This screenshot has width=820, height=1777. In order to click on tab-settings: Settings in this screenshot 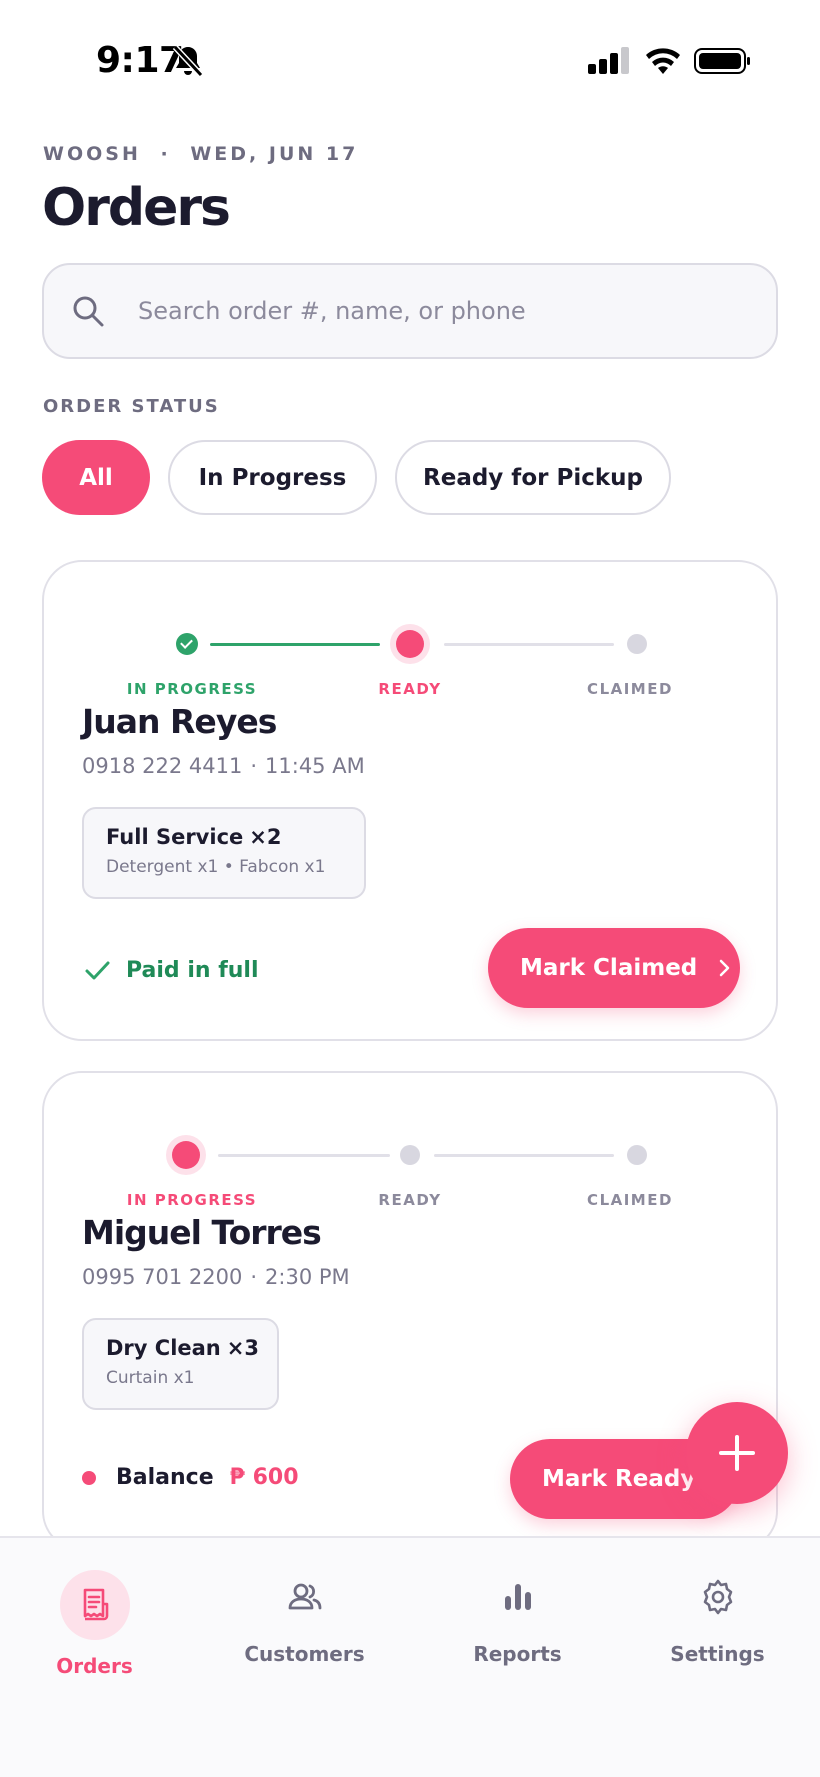, I will do `click(717, 1618)`.